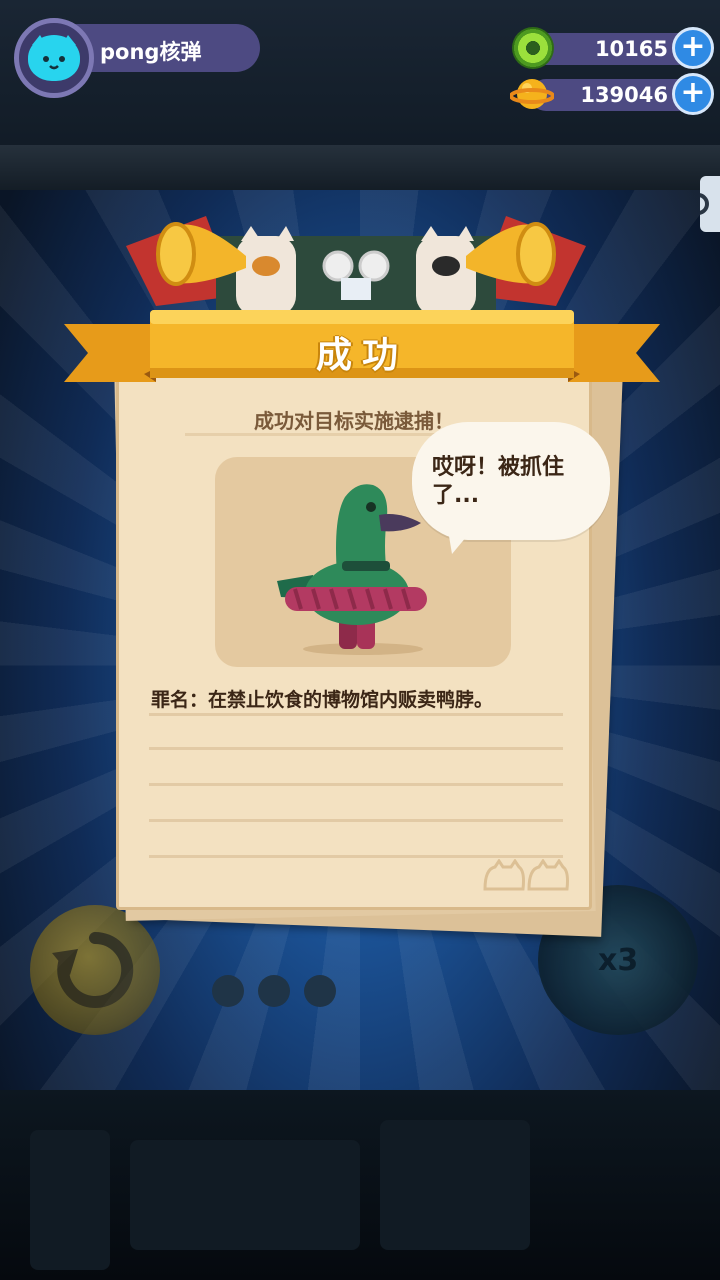  What do you see at coordinates (693, 48) in the screenshot?
I see `add-currency-green-button: +` at bounding box center [693, 48].